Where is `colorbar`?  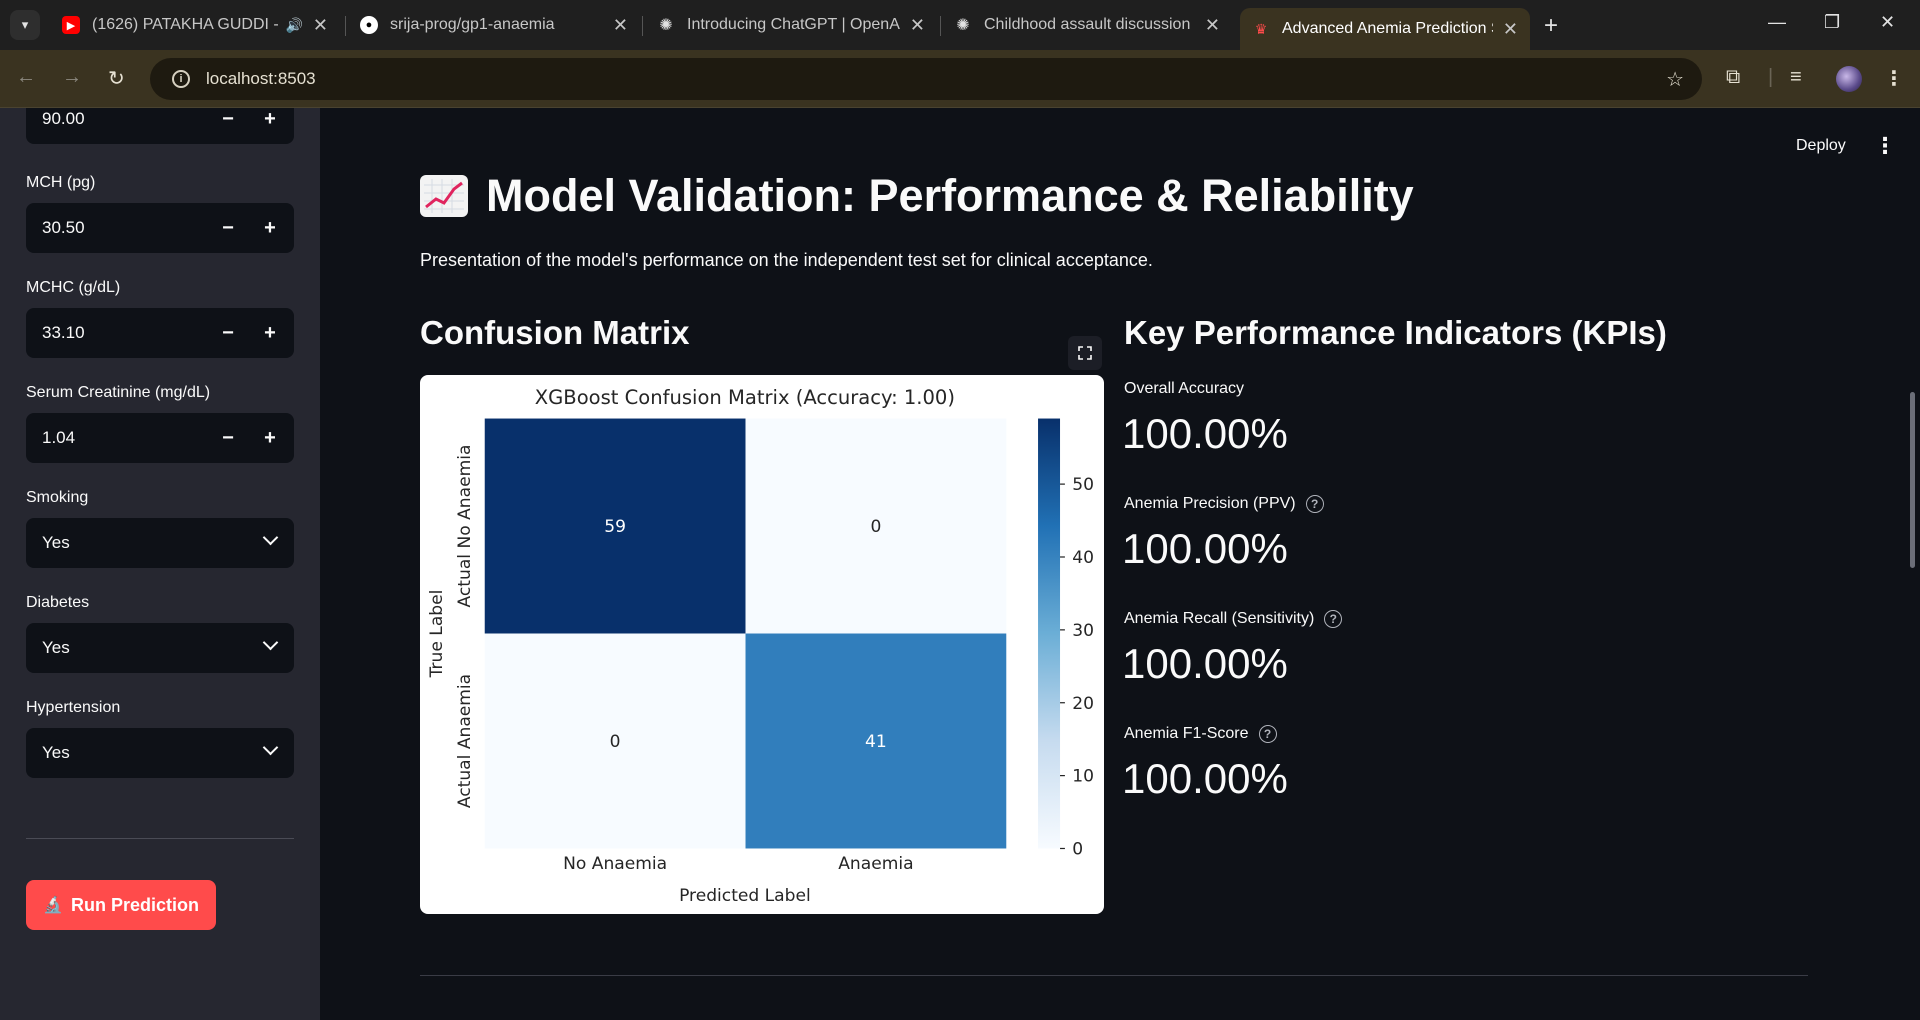
colorbar is located at coordinates (1049, 633).